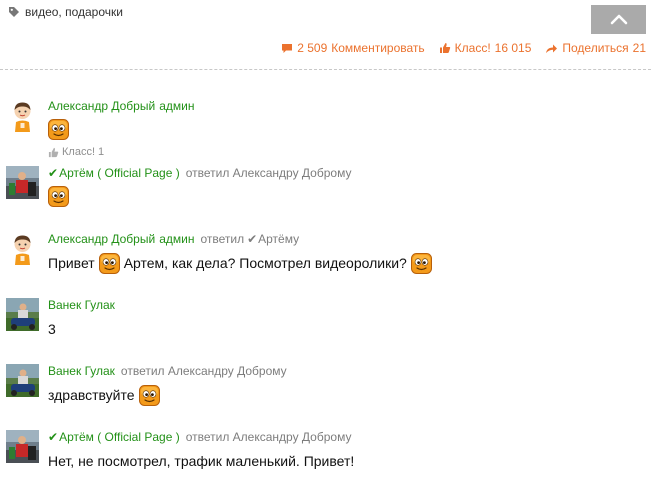  I want to click on divider, so click(325, 69).